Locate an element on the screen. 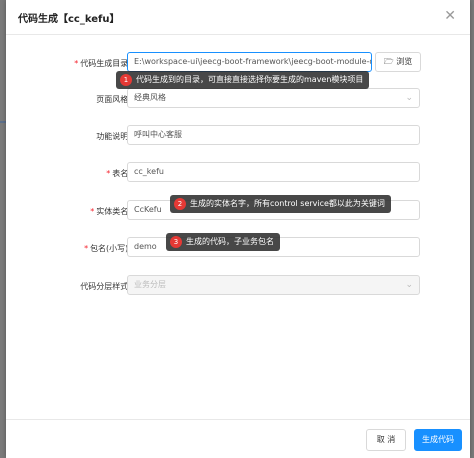  form-row-layer-style: 代码分层样式: 业务分层 ⌄ is located at coordinates (238, 286).